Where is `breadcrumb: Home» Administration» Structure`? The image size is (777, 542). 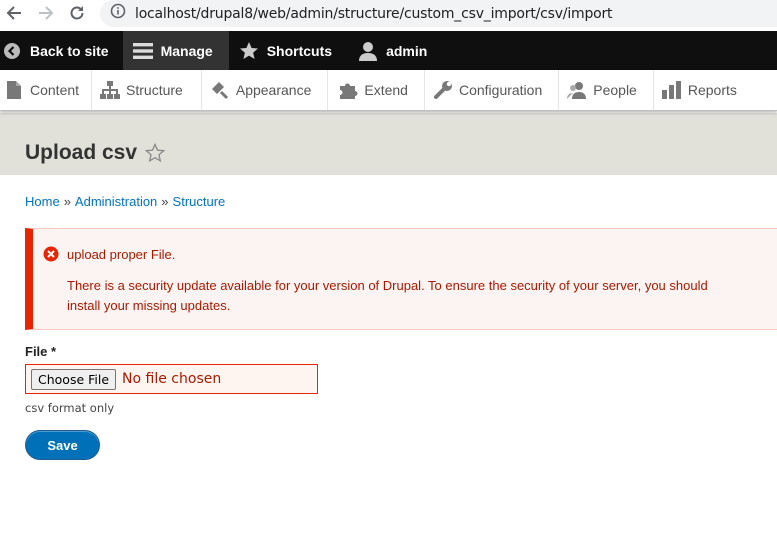 breadcrumb: Home» Administration» Structure is located at coordinates (388, 192).